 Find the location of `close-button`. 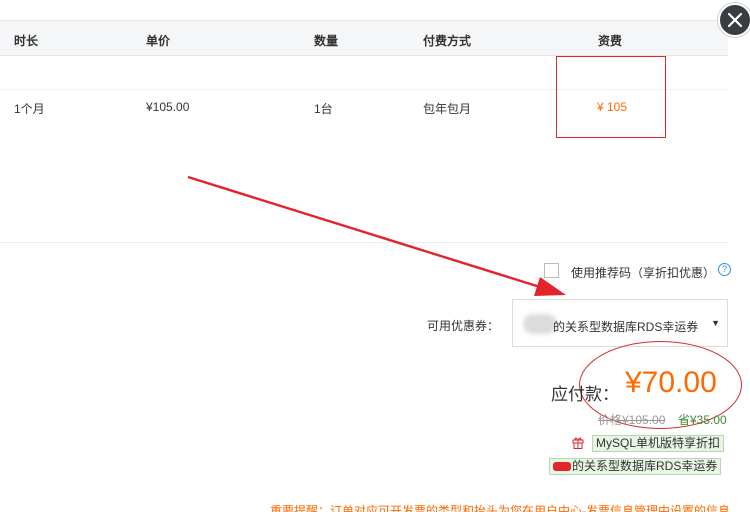

close-button is located at coordinates (734, 20).